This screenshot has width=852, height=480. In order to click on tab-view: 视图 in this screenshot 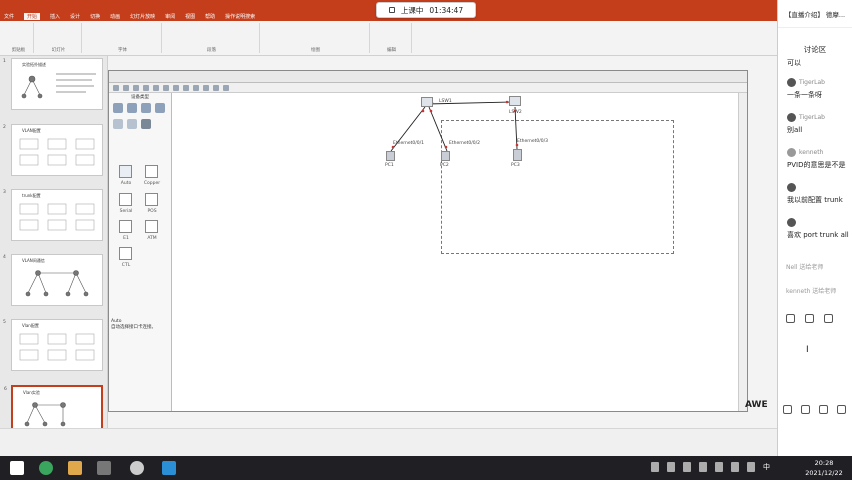, I will do `click(190, 16)`.